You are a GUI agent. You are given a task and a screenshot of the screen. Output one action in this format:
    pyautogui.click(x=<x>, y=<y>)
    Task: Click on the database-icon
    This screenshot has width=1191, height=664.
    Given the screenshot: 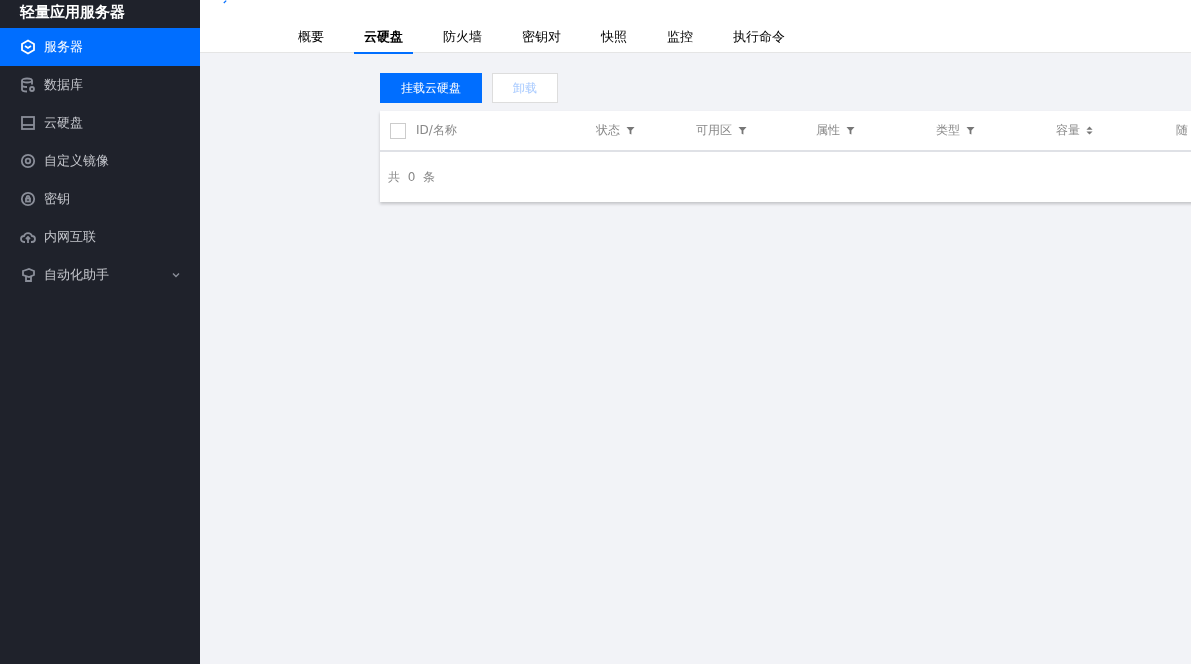 What is the action you would take?
    pyautogui.click(x=28, y=85)
    